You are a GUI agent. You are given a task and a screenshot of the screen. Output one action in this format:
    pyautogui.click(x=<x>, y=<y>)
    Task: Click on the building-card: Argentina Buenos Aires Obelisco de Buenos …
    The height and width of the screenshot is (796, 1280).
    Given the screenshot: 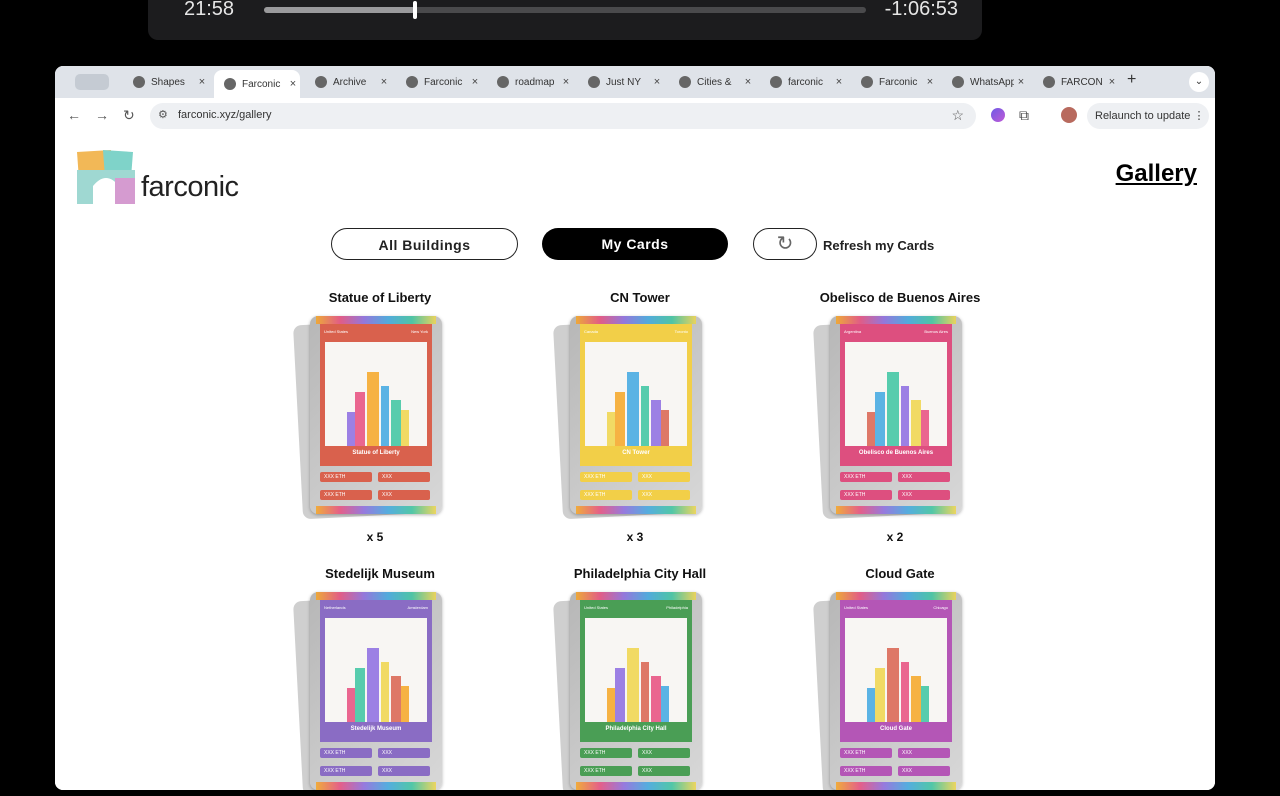 What is the action you would take?
    pyautogui.click(x=891, y=418)
    